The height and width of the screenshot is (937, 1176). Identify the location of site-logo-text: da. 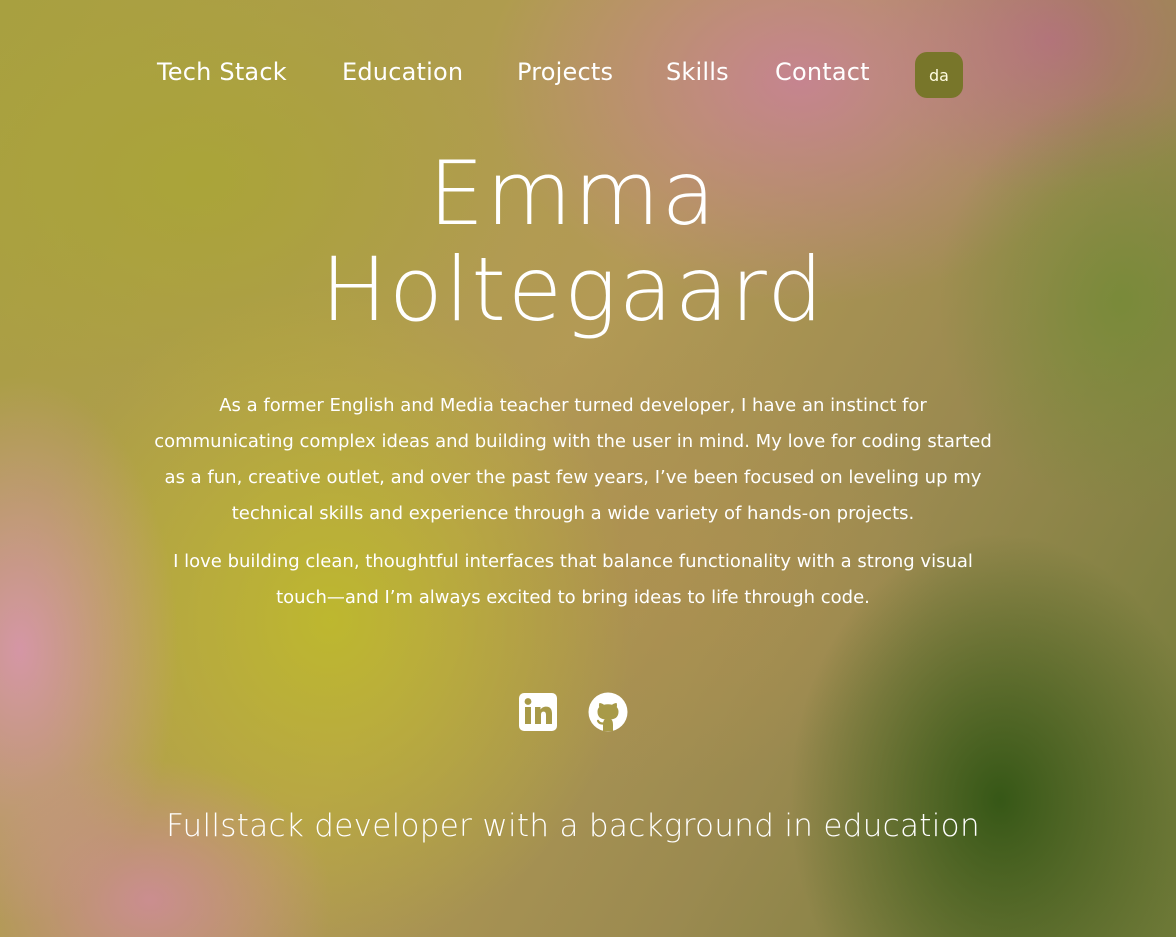
(939, 75).